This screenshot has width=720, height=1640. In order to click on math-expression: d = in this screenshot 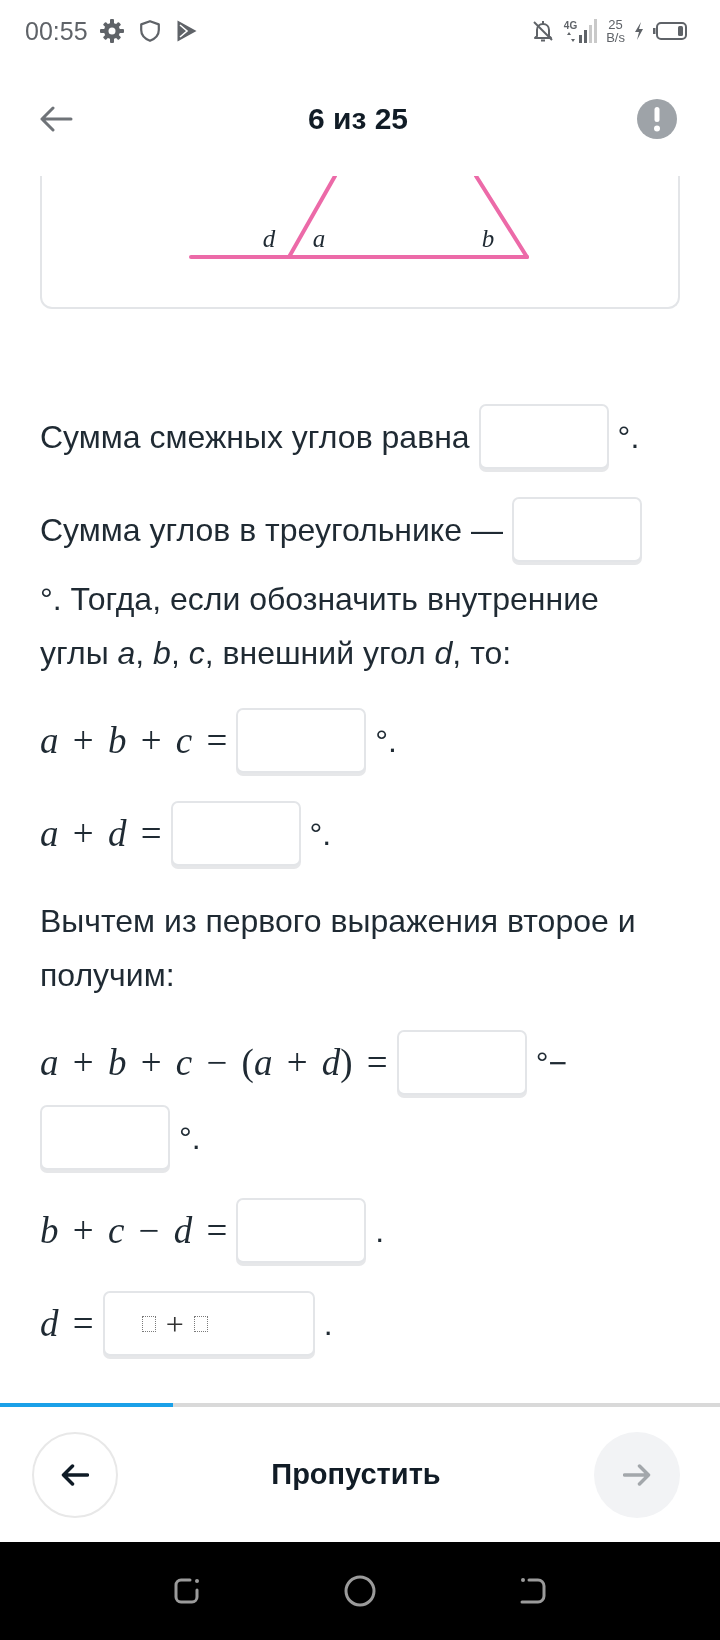, I will do `click(67, 1323)`.